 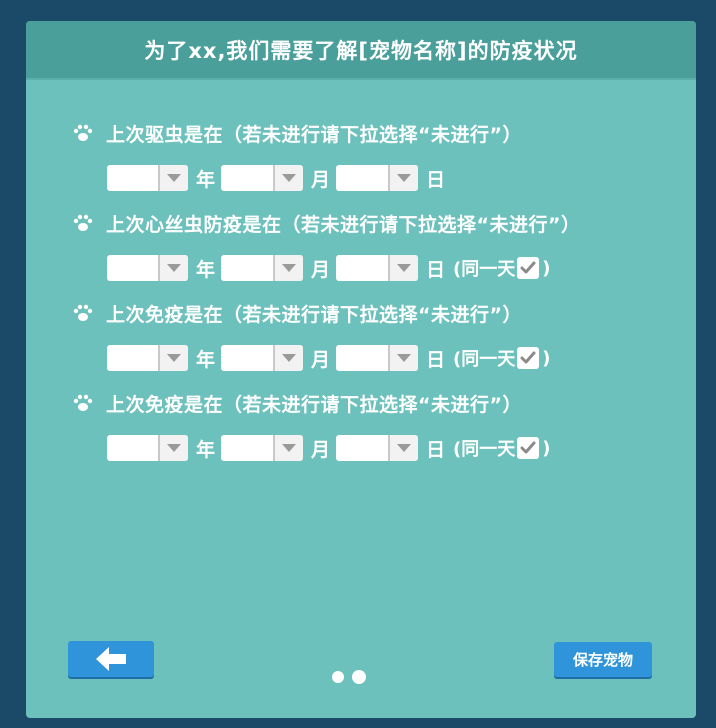 What do you see at coordinates (603, 659) in the screenshot?
I see `save-pet-button: 保存宠物` at bounding box center [603, 659].